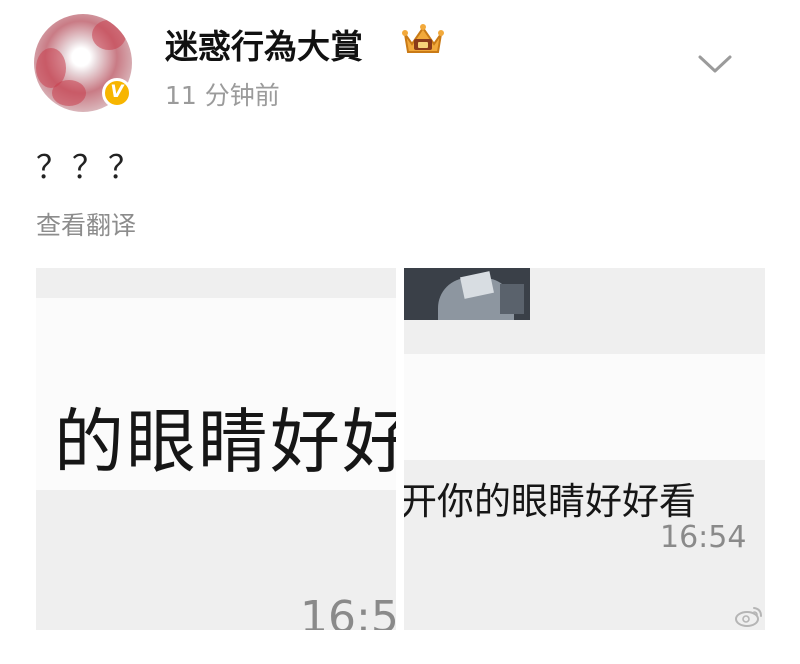 The width and height of the screenshot is (800, 664). What do you see at coordinates (748, 617) in the screenshot?
I see `weibo-watermark-icon` at bounding box center [748, 617].